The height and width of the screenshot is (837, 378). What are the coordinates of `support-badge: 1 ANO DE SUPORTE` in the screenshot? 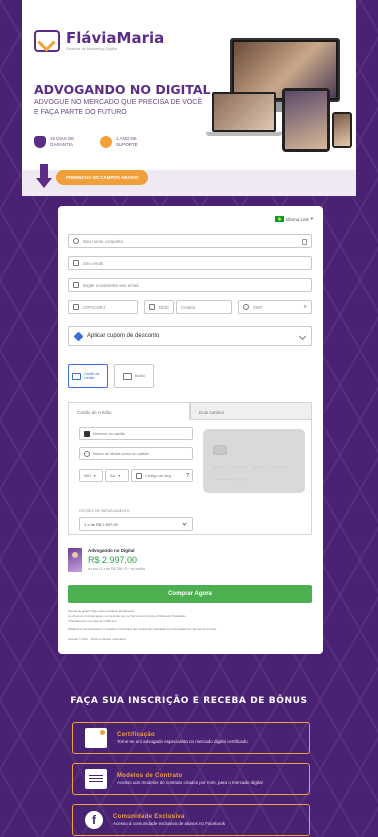 It's located at (123, 142).